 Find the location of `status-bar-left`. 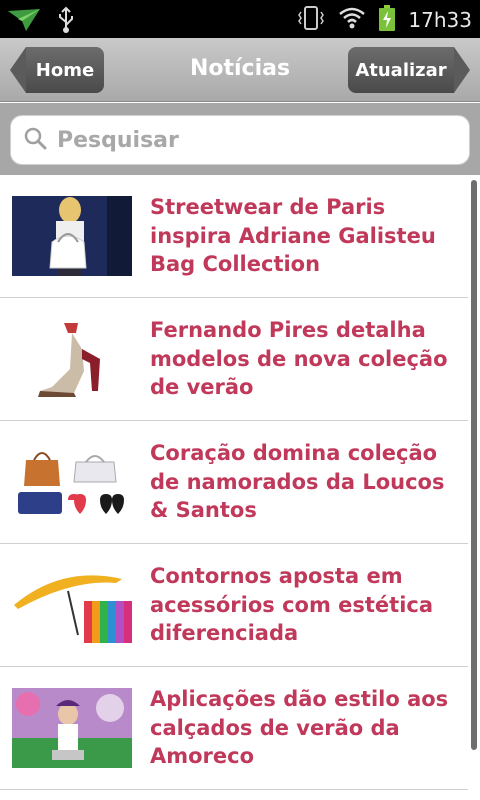

status-bar-left is located at coordinates (41, 22).